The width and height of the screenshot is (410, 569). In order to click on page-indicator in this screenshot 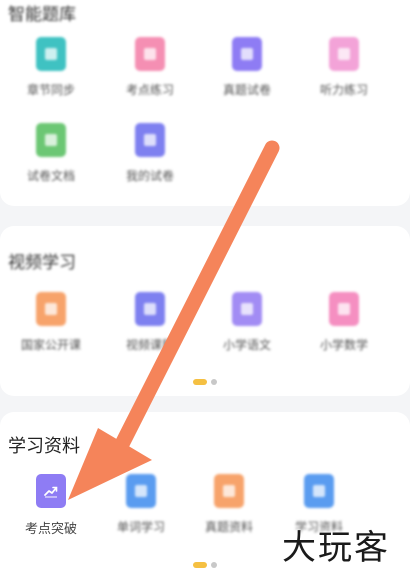, I will do `click(205, 382)`.